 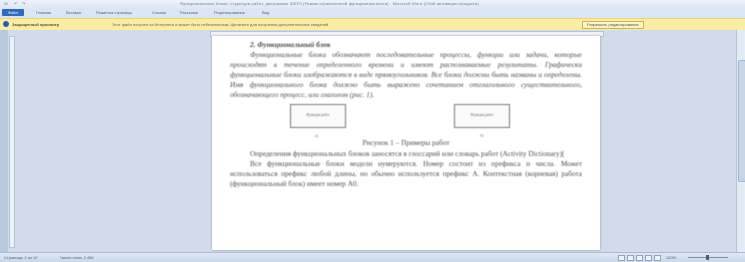 I want to click on zoom-slider-thumb, so click(x=707, y=257).